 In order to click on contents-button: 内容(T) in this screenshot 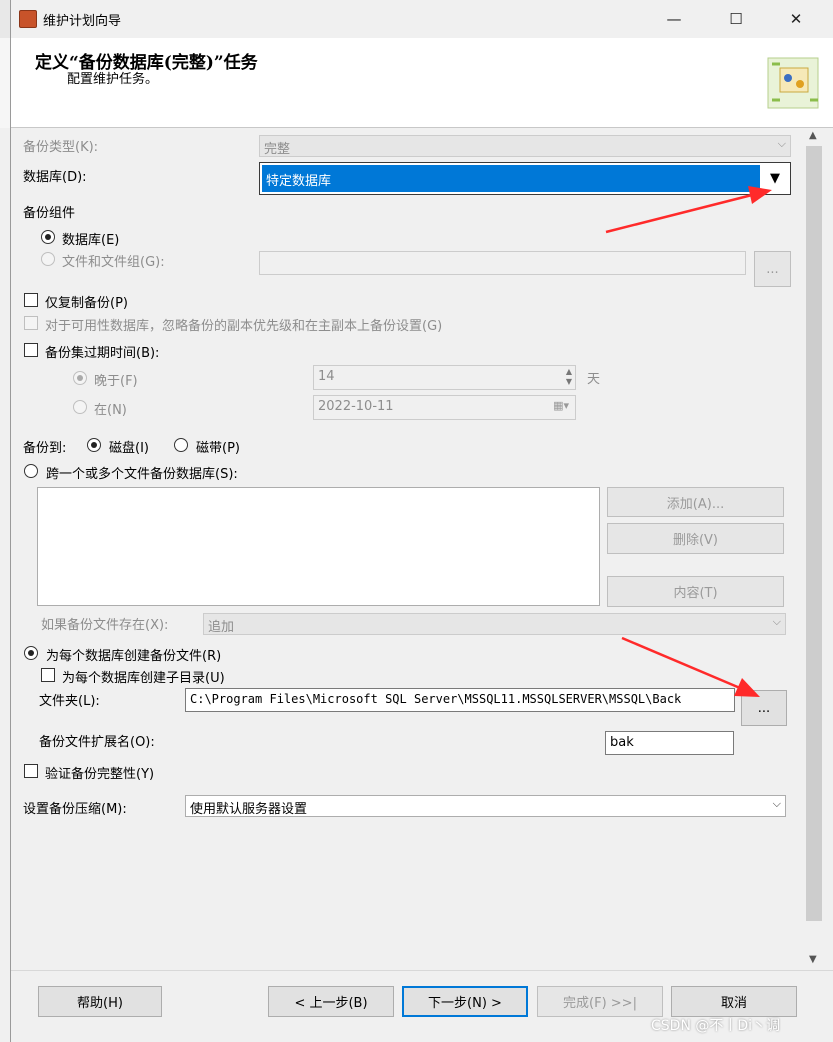, I will do `click(695, 591)`.